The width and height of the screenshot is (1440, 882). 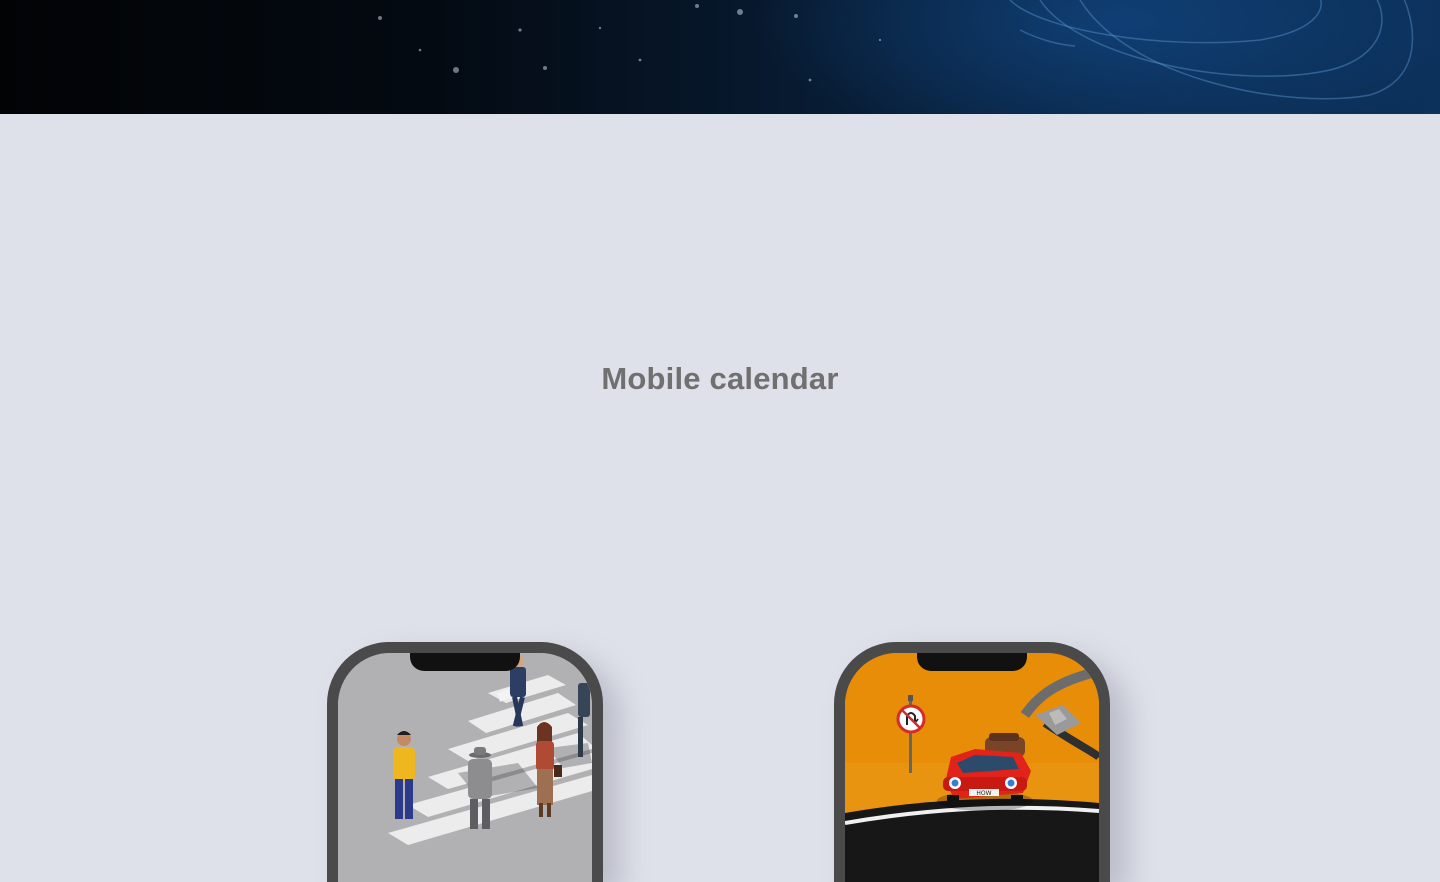 I want to click on car-illustration: HOW, so click(x=972, y=767).